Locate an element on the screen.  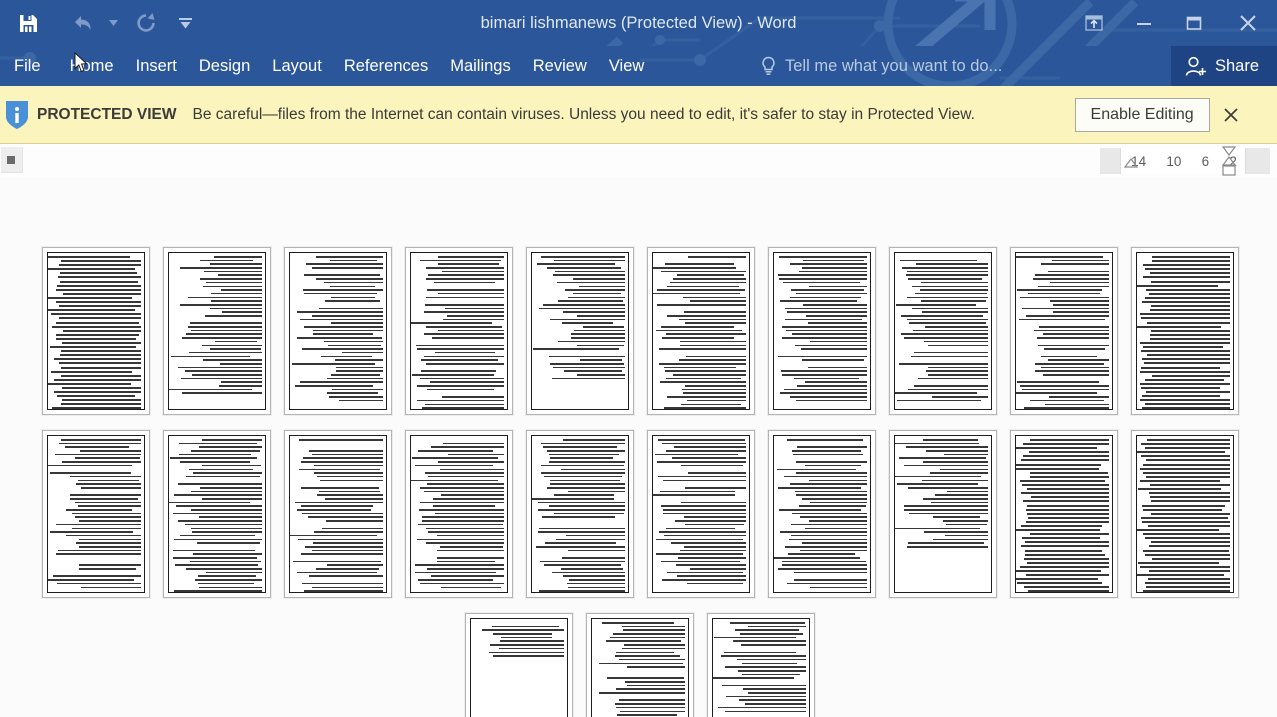
tab-home: Home is located at coordinates (92, 66).